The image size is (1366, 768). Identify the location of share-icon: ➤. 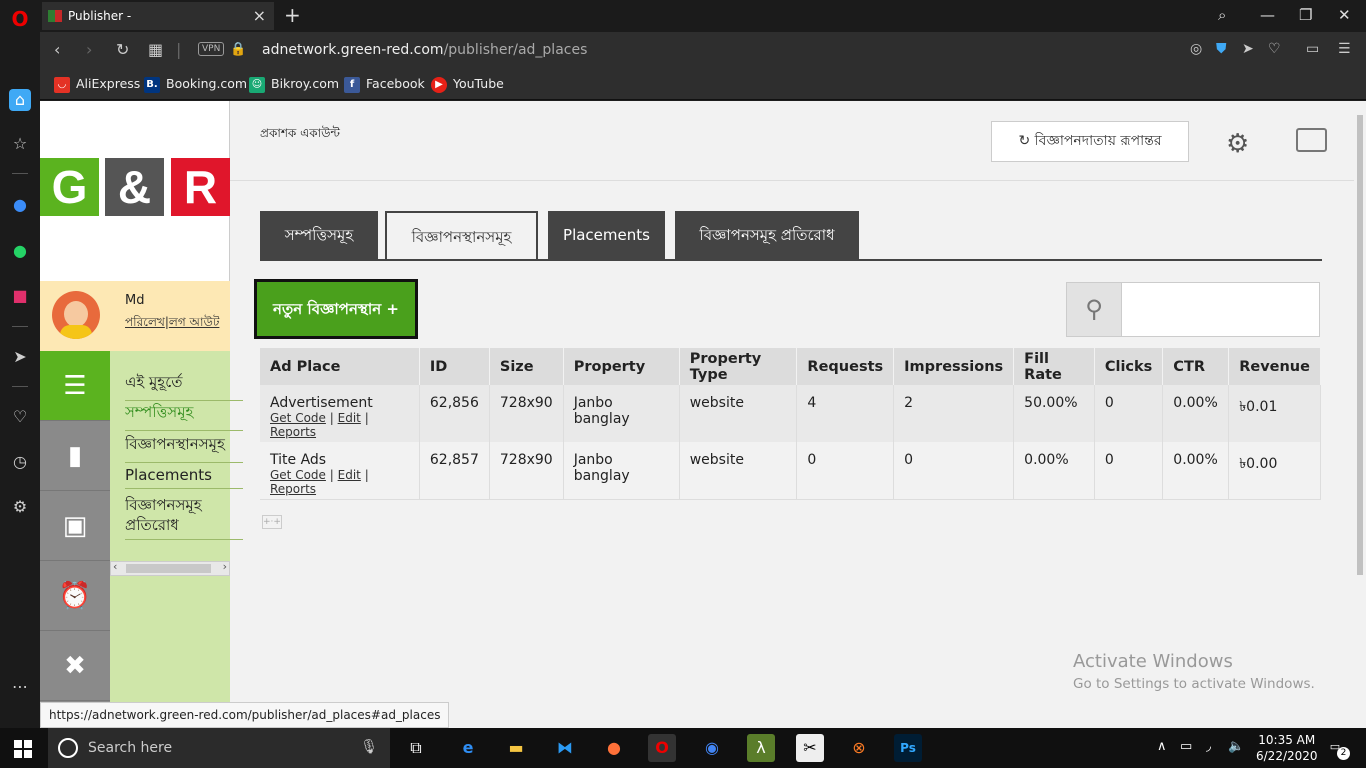
(1248, 49).